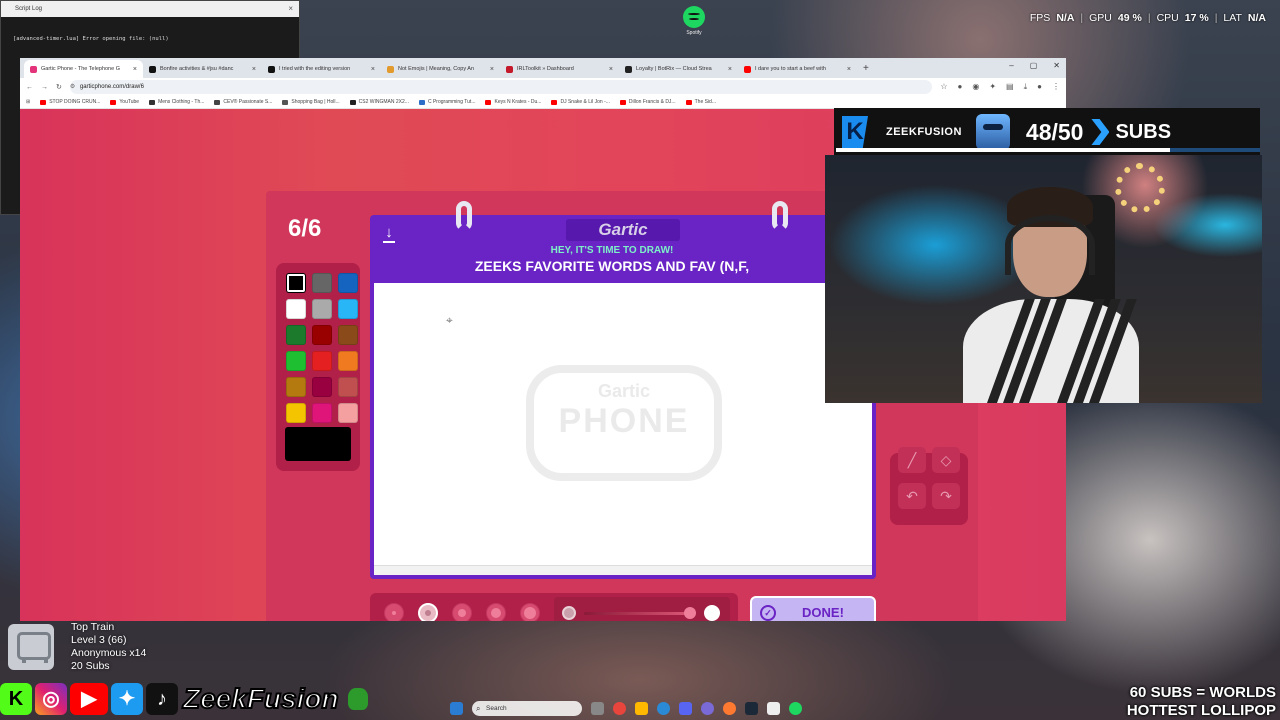 This screenshot has height=720, width=1280. I want to click on spotify-desktop-icon: Spotify, so click(694, 21).